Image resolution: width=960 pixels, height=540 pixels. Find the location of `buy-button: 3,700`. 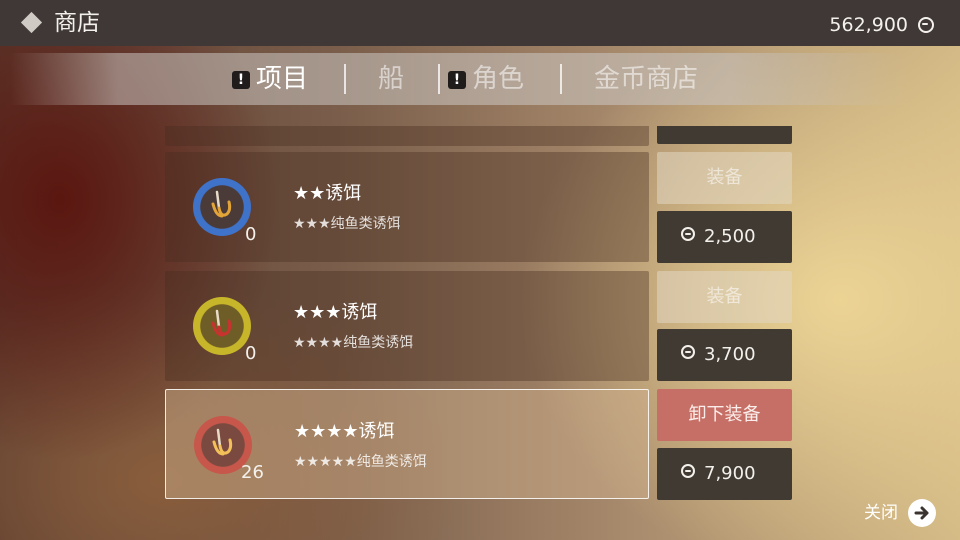

buy-button: 3,700 is located at coordinates (724, 355).